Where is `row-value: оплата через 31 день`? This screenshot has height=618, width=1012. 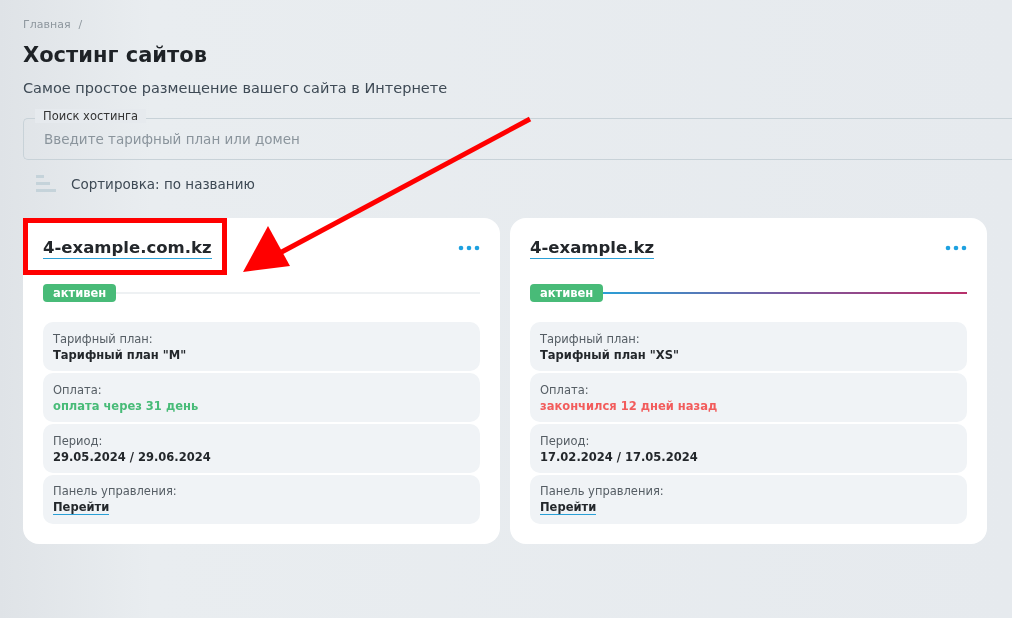
row-value: оплата через 31 день is located at coordinates (126, 405).